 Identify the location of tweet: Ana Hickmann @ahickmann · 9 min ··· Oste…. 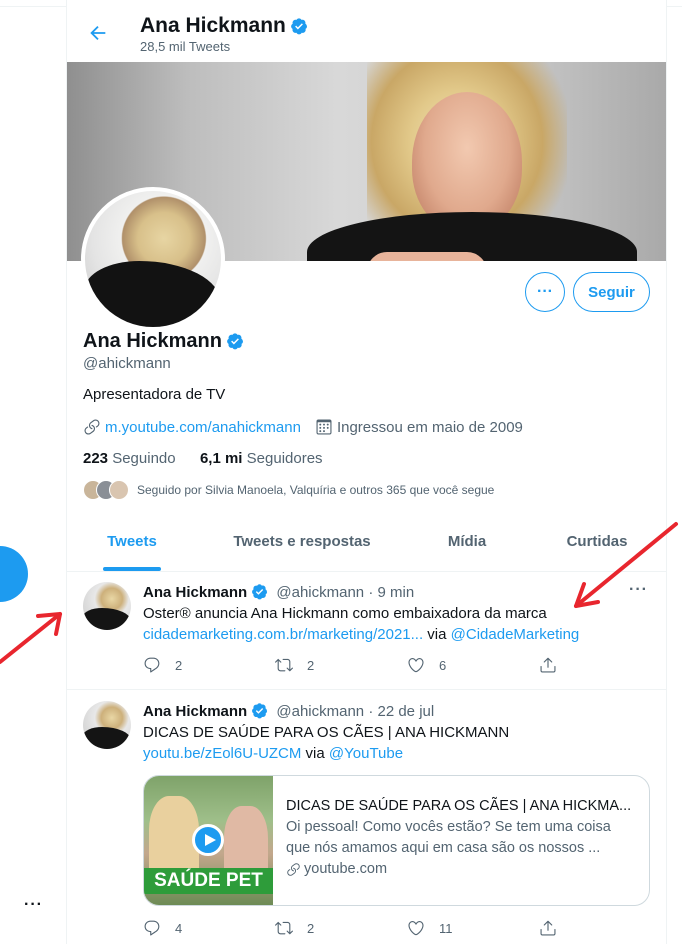
(366, 630).